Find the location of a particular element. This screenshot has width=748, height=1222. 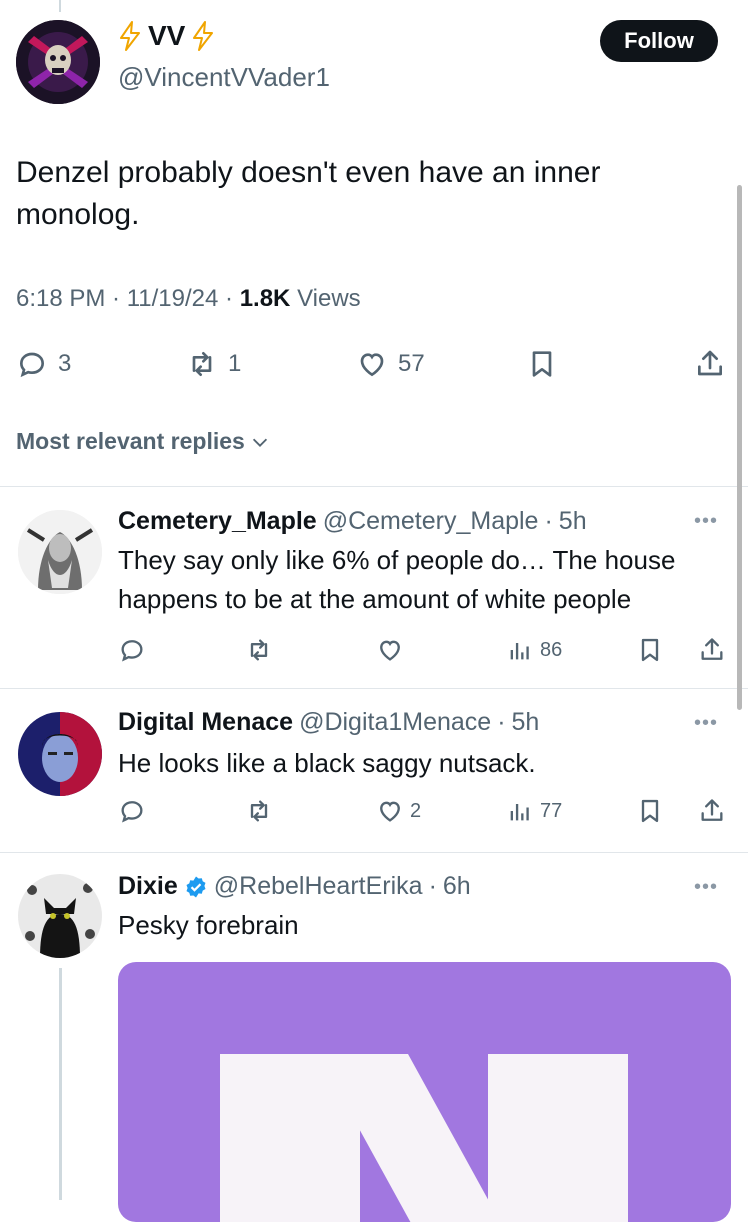

post-time: 6:18 PM is located at coordinates (60, 298).